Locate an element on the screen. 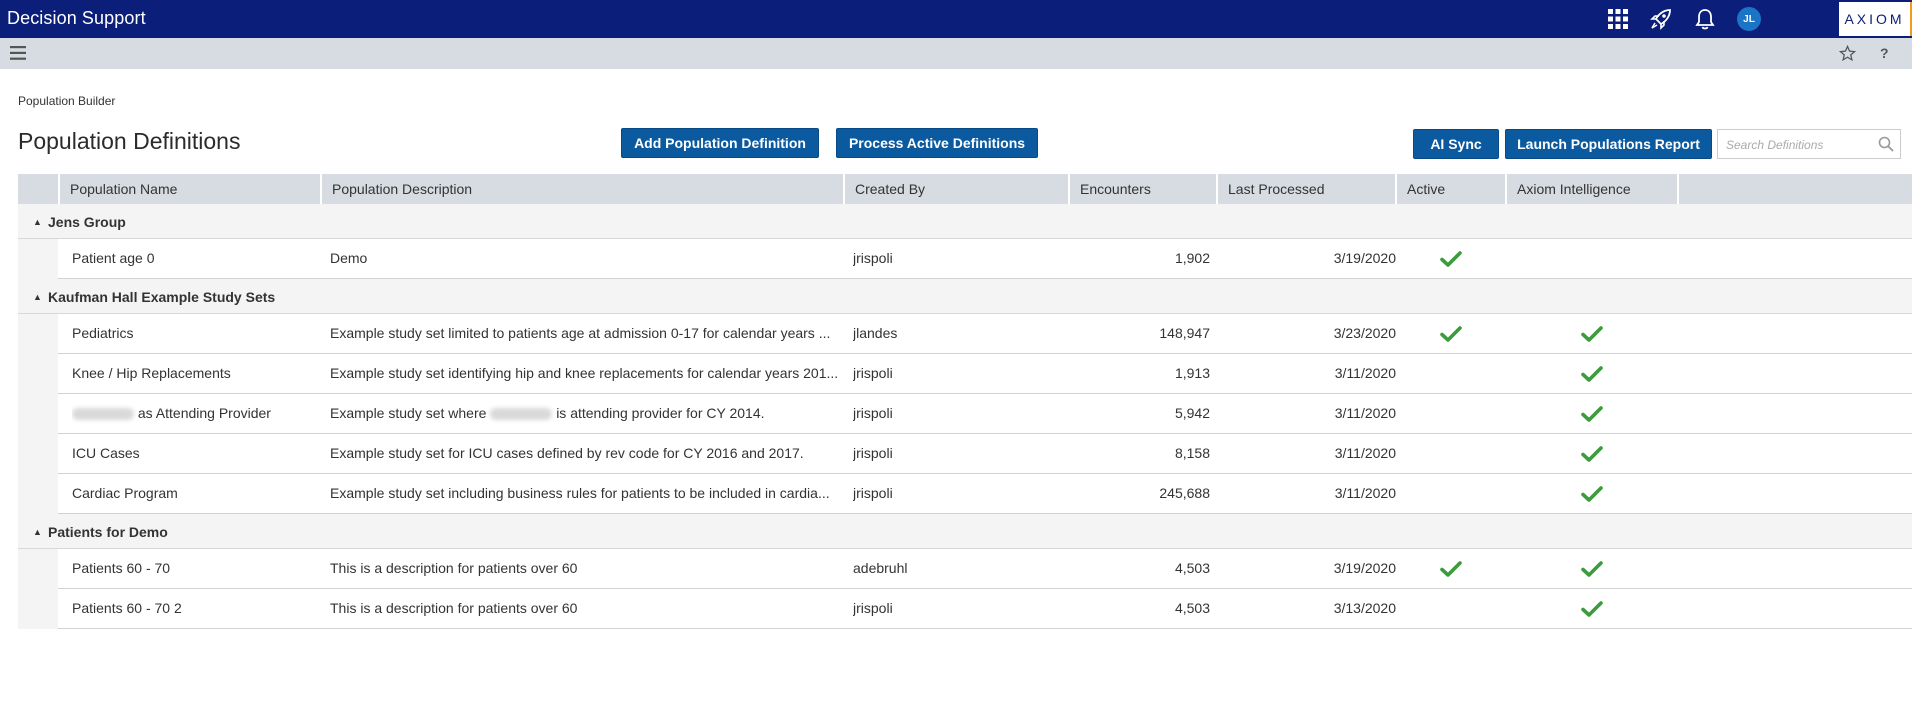  column-header-created-by: Created By is located at coordinates (957, 189).